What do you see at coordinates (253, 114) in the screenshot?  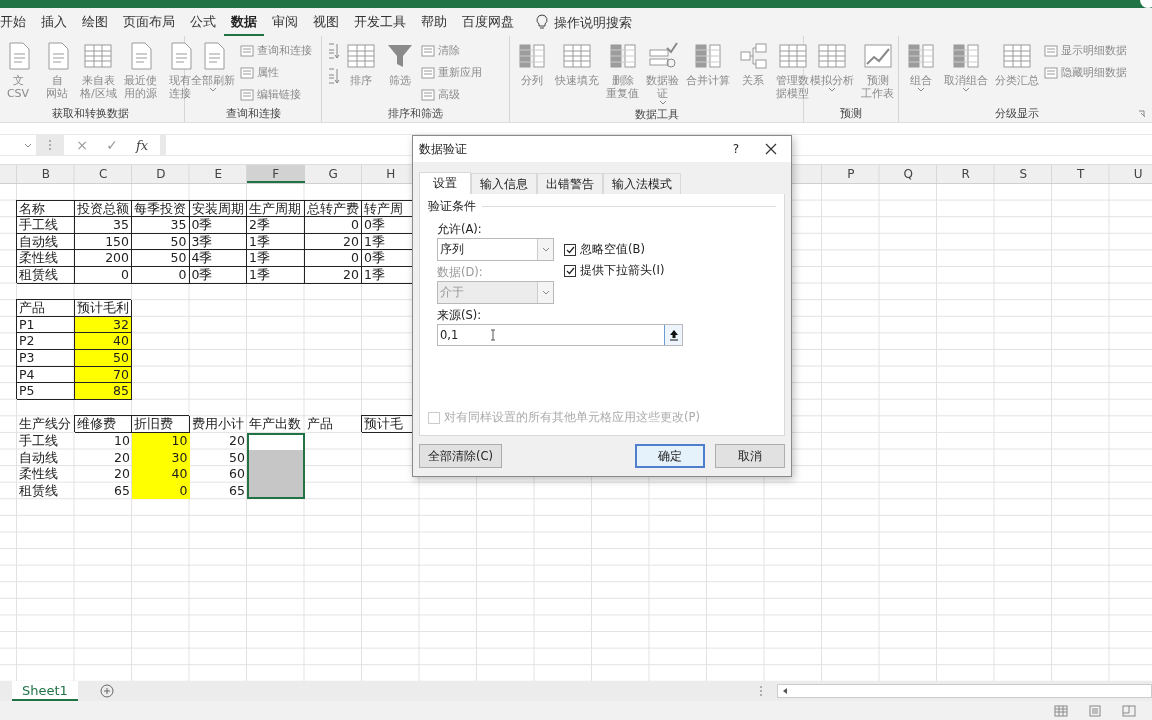 I see `group-label: 查询和连接` at bounding box center [253, 114].